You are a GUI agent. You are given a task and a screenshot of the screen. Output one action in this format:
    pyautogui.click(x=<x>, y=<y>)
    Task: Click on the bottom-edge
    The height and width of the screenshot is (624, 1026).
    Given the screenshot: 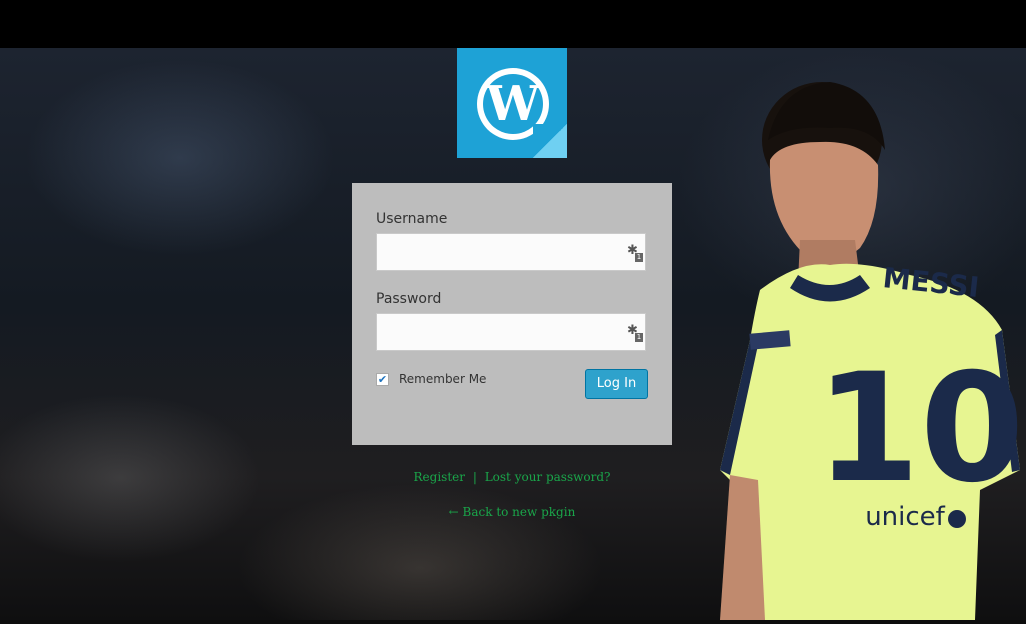 What is the action you would take?
    pyautogui.click(x=513, y=622)
    